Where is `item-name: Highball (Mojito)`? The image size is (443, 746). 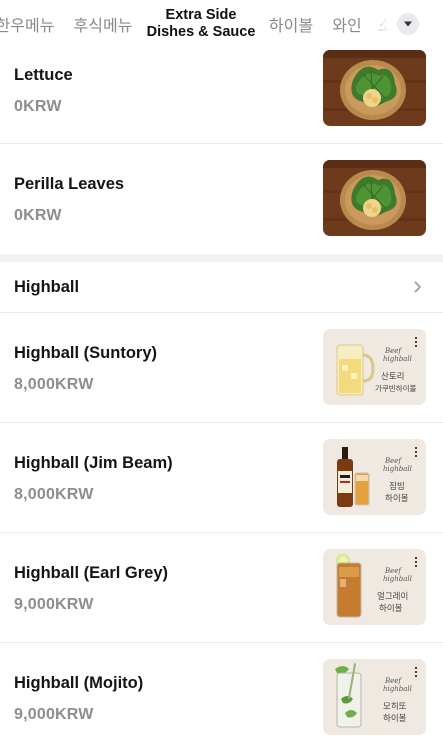 item-name: Highball (Mojito) is located at coordinates (79, 683).